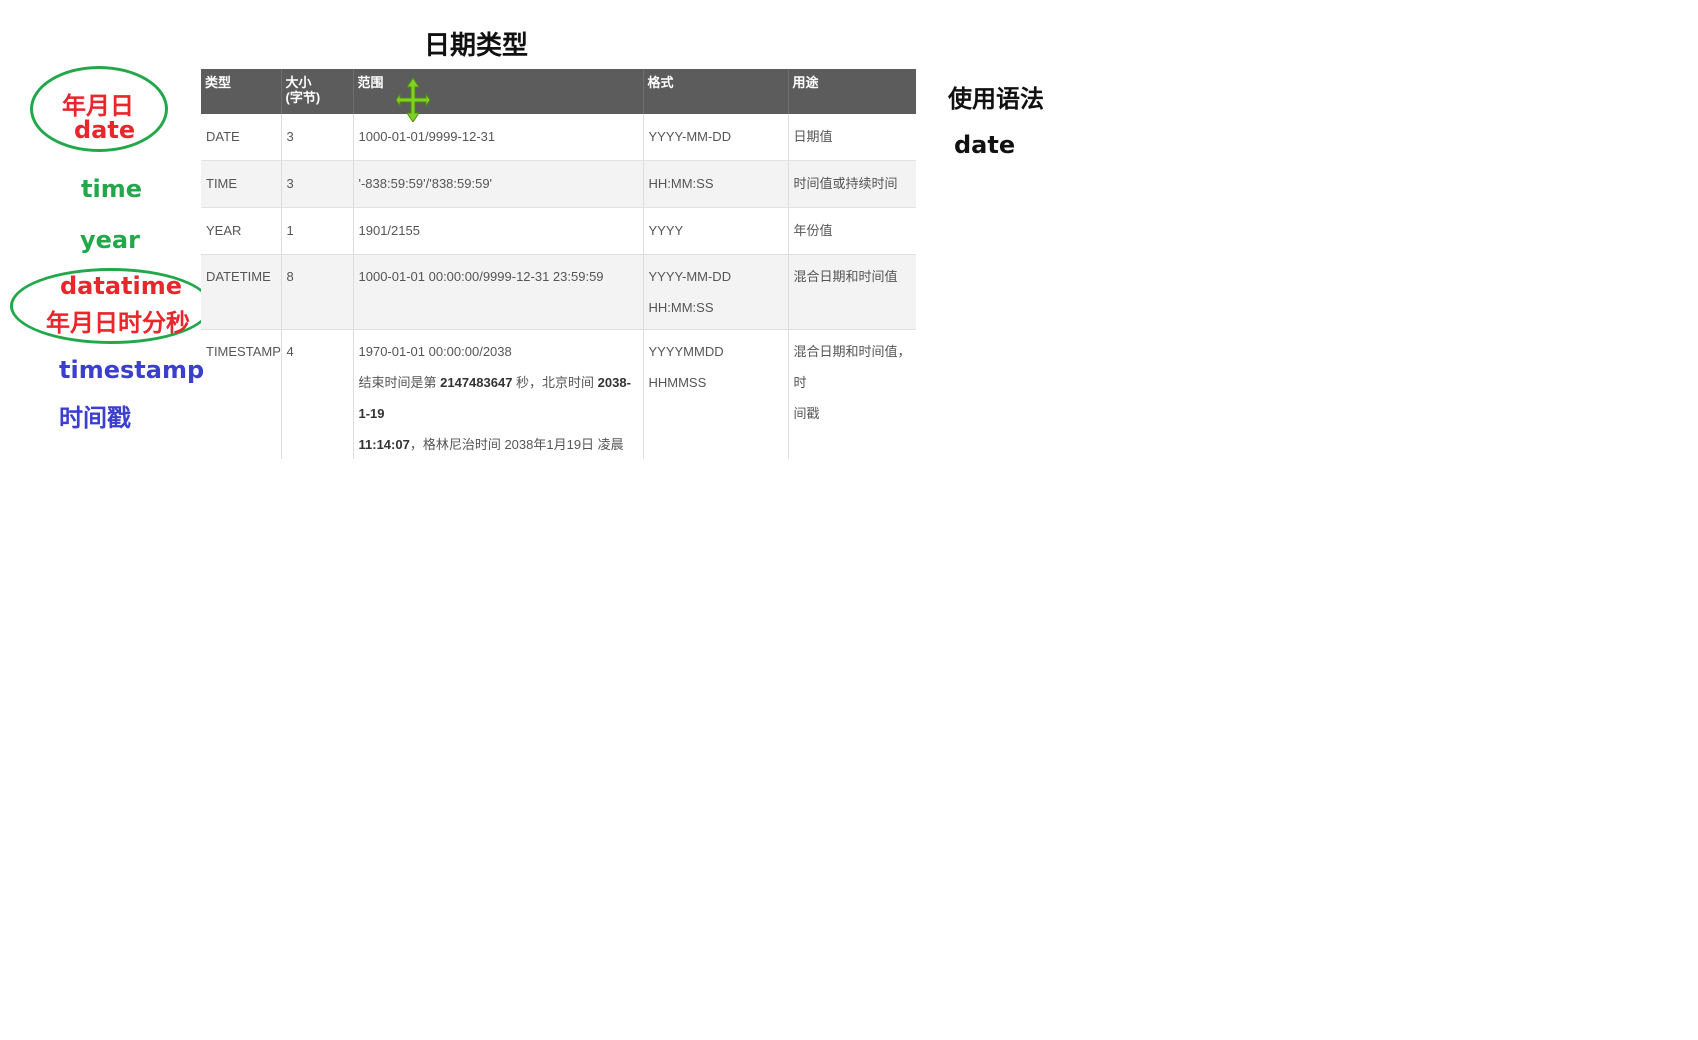 The image size is (1698, 1040). What do you see at coordinates (241, 137) in the screenshot?
I see `cell-type: DATE` at bounding box center [241, 137].